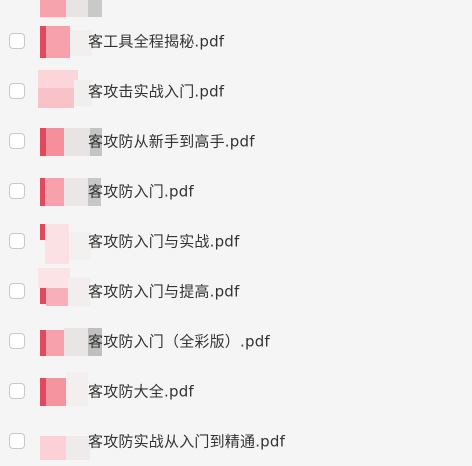  I want to click on file-name: 客攻防入门.pdf, so click(141, 191).